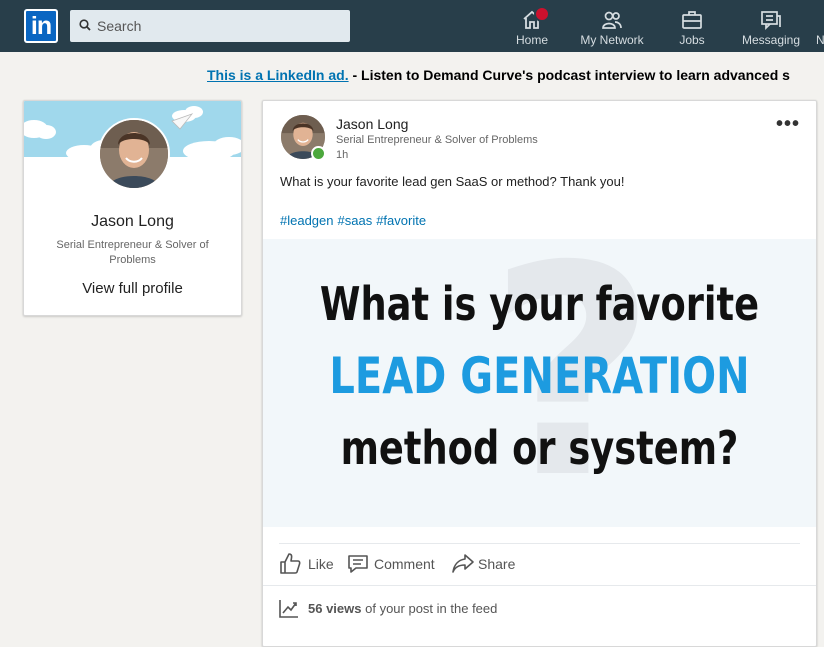 Image resolution: width=824 pixels, height=647 pixels. I want to click on jobs-icon, so click(692, 20).